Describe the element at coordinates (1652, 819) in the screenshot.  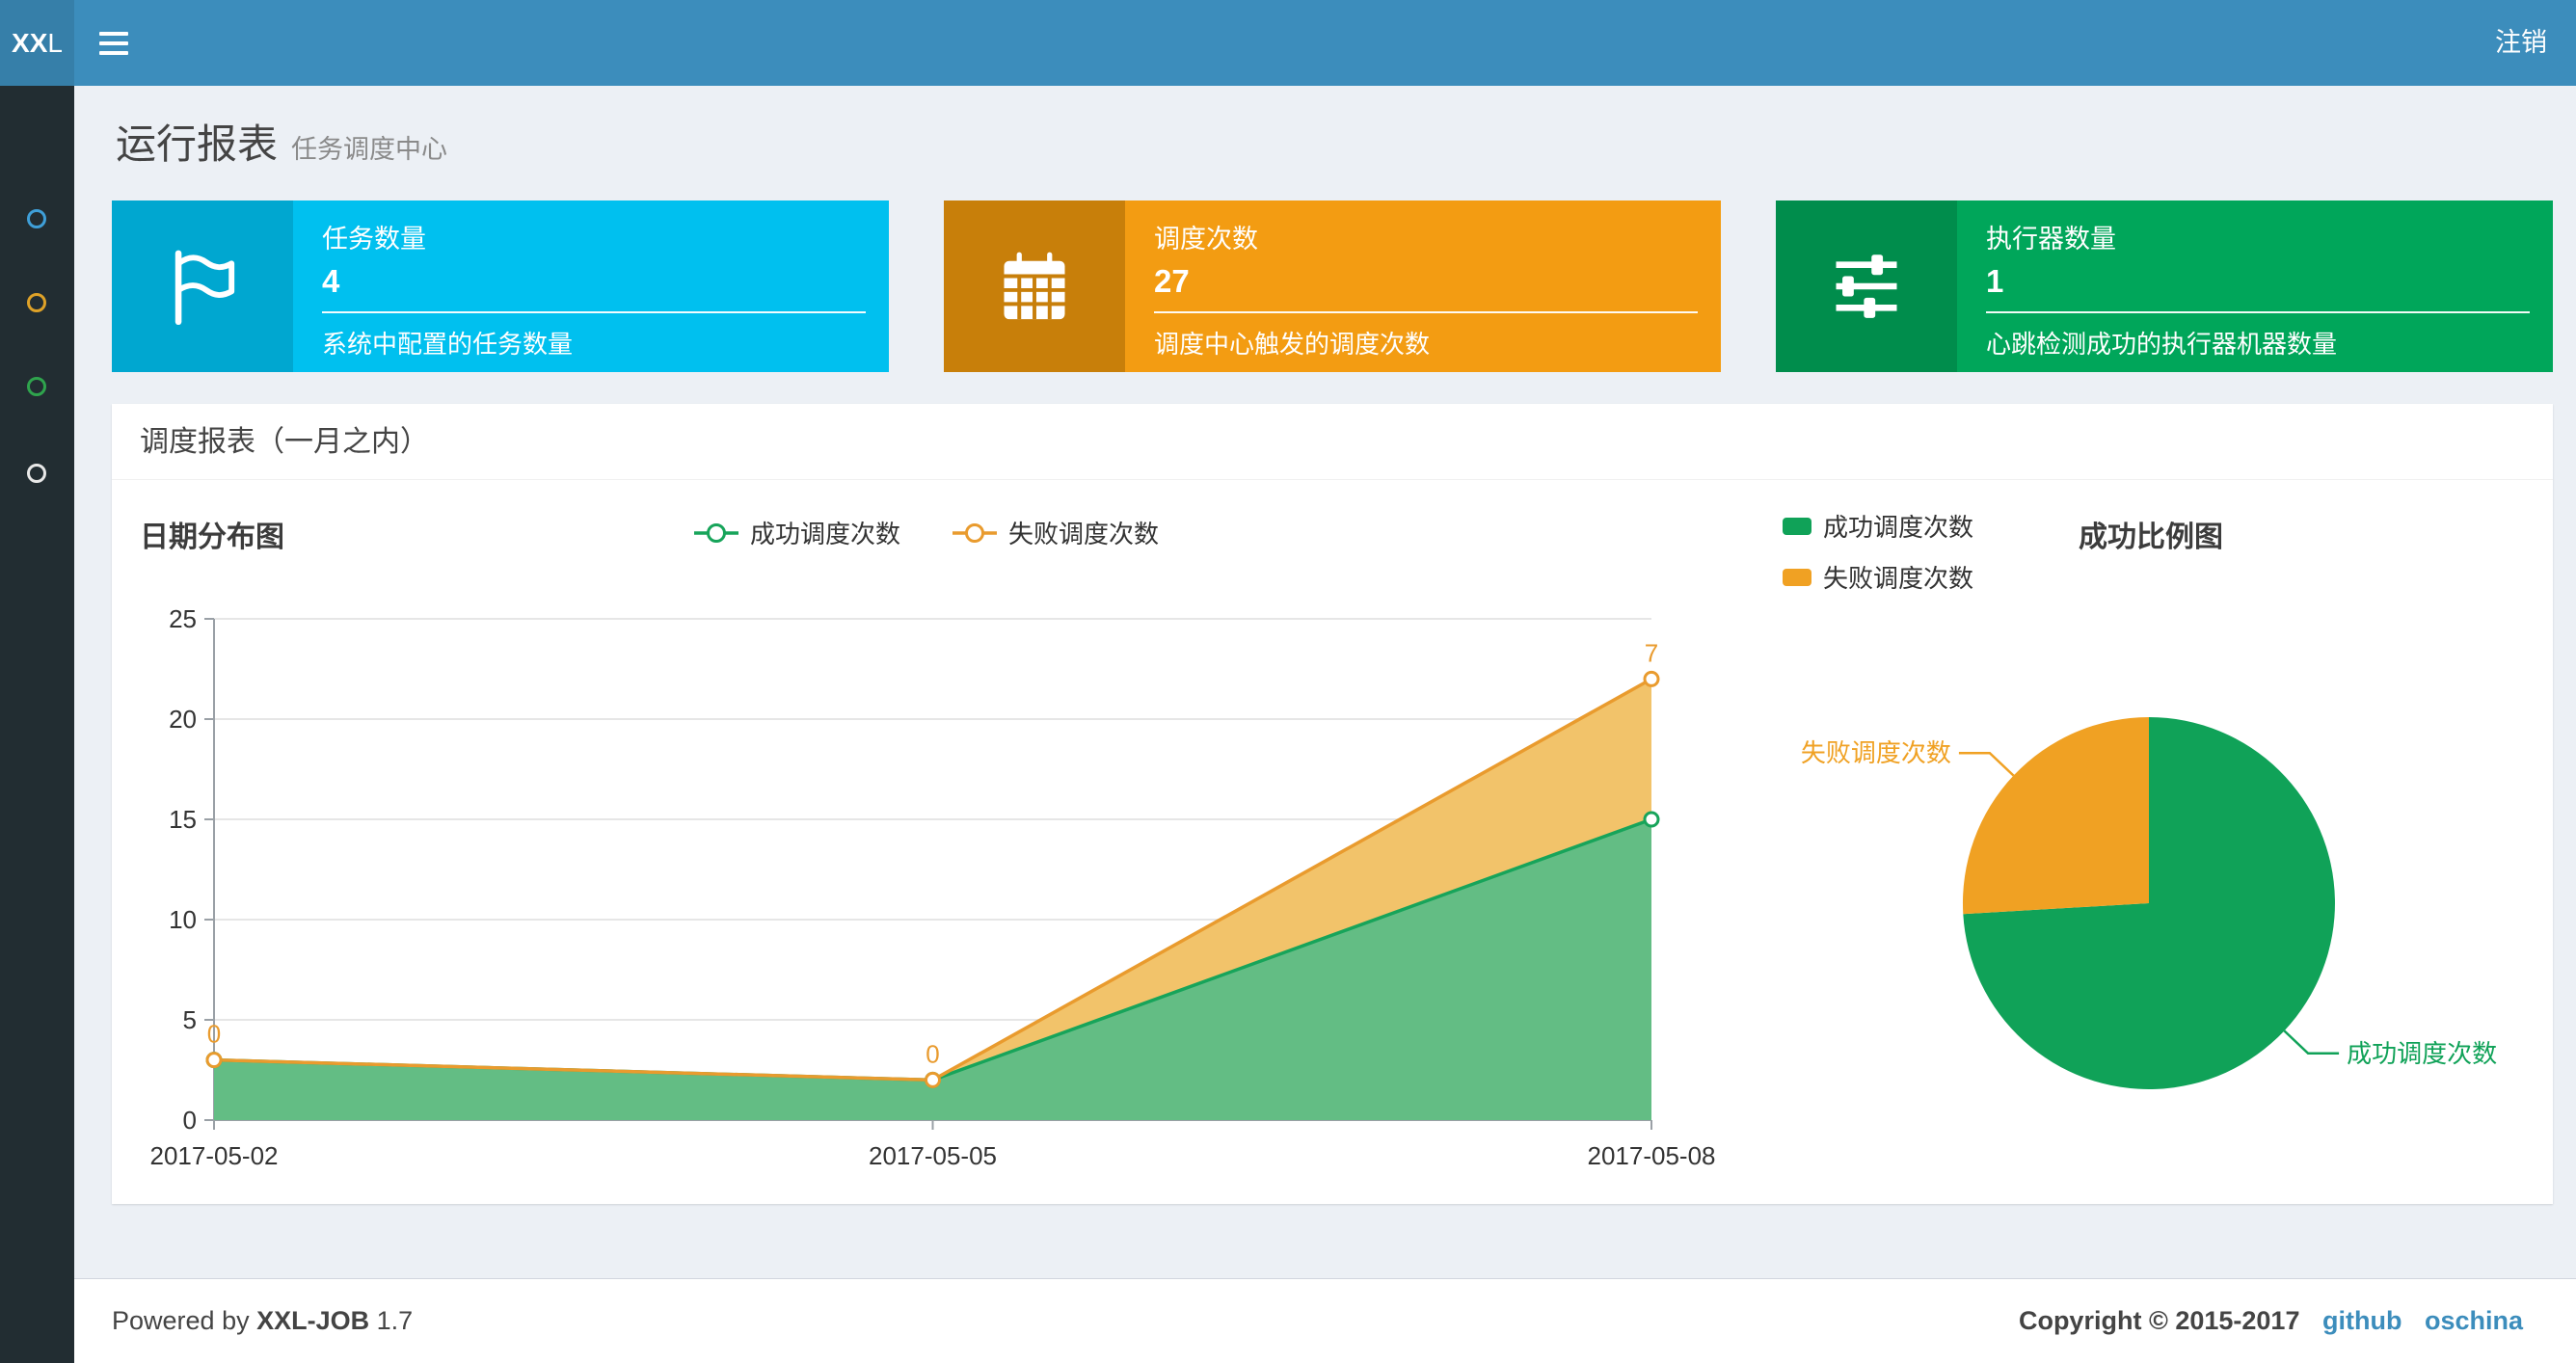
I see `success-marker` at that location.